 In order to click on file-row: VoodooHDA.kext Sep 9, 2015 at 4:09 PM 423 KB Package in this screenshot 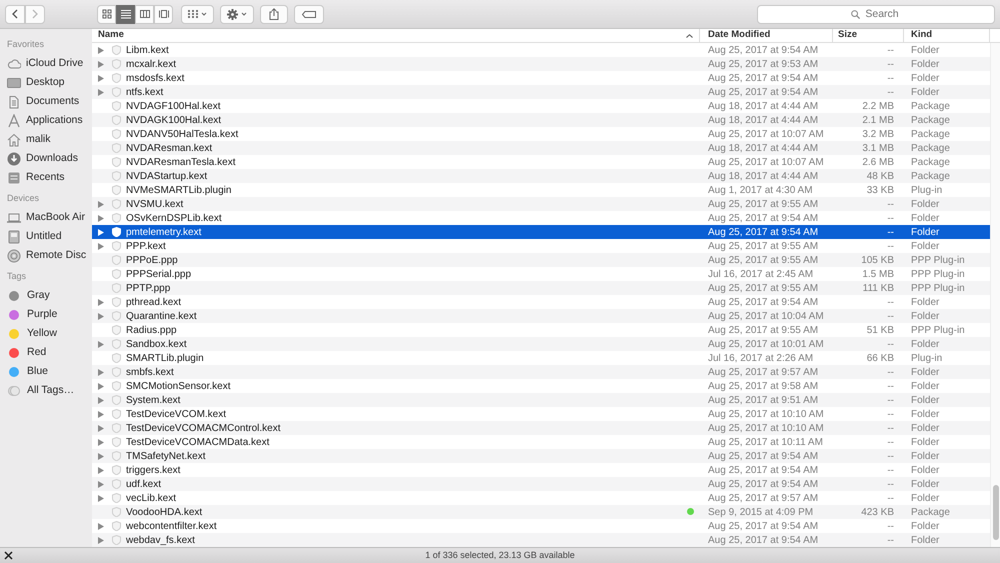, I will do `click(541, 512)`.